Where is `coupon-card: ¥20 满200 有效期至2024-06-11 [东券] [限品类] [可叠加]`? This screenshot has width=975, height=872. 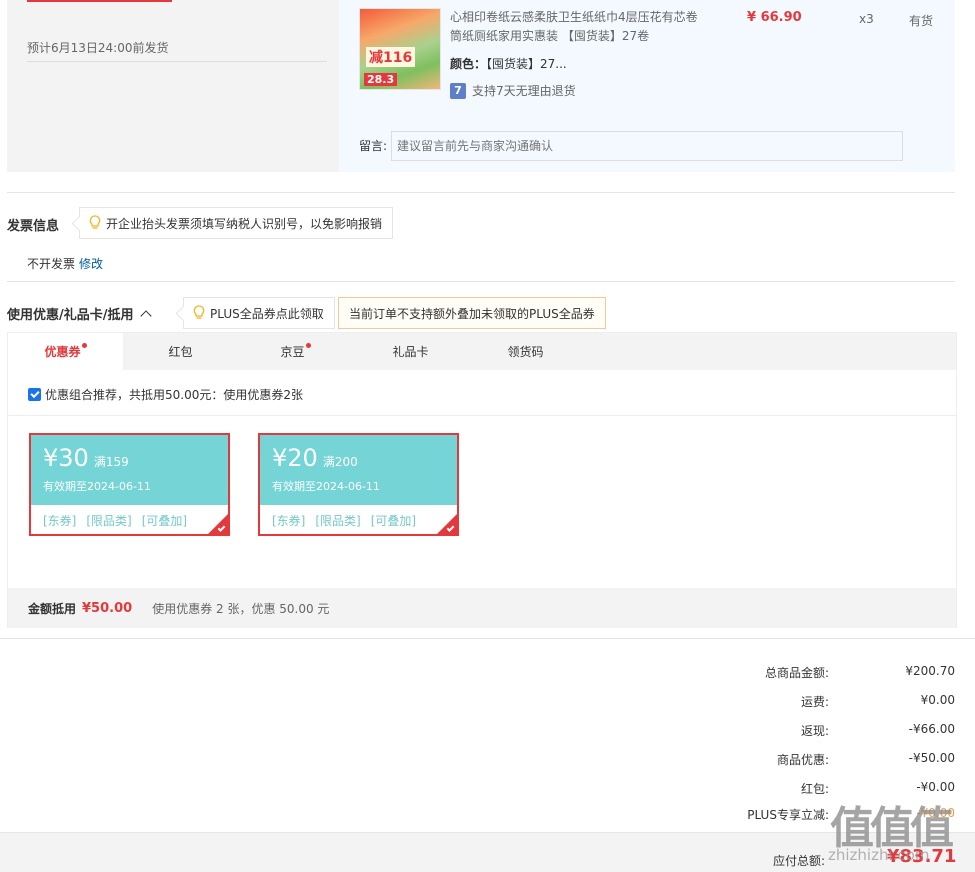
coupon-card: ¥20 满200 有效期至2024-06-11 [东券] [限品类] [可叠加] is located at coordinates (358, 484).